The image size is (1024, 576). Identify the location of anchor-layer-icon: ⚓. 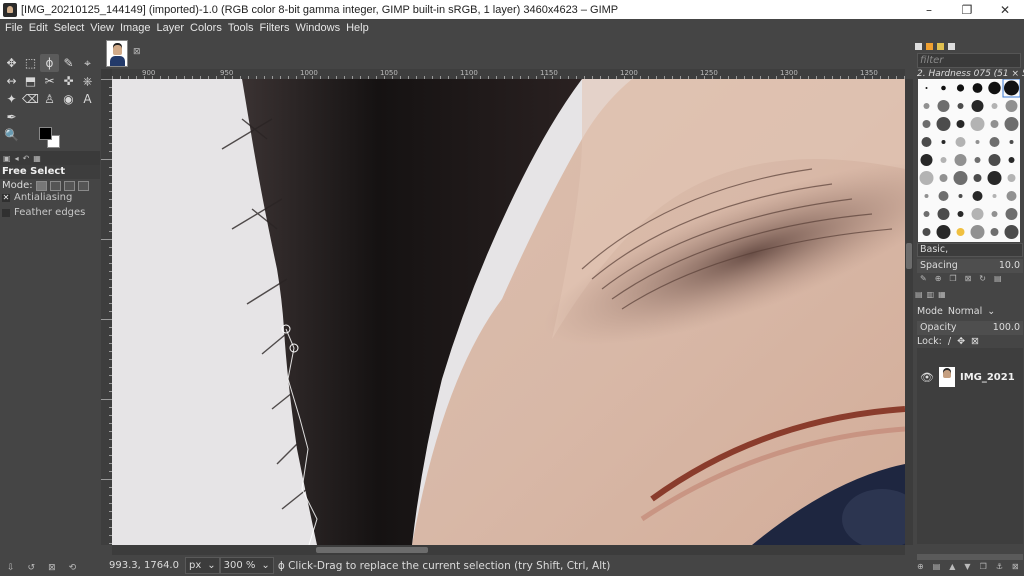
(999, 568).